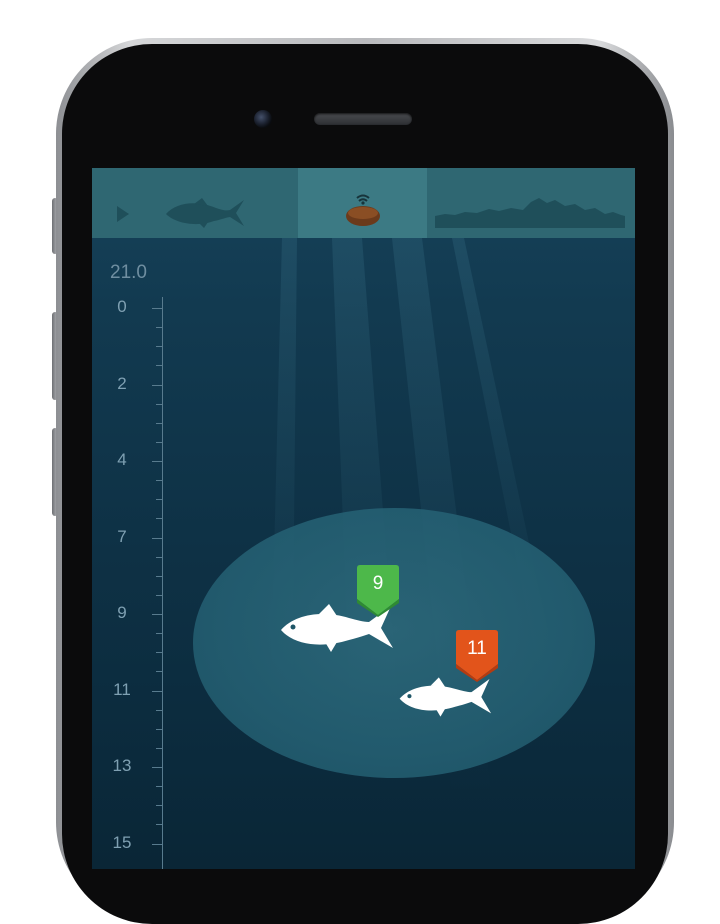 Image resolution: width=720 pixels, height=924 pixels. What do you see at coordinates (122, 765) in the screenshot?
I see `depth-scale-label: 13` at bounding box center [122, 765].